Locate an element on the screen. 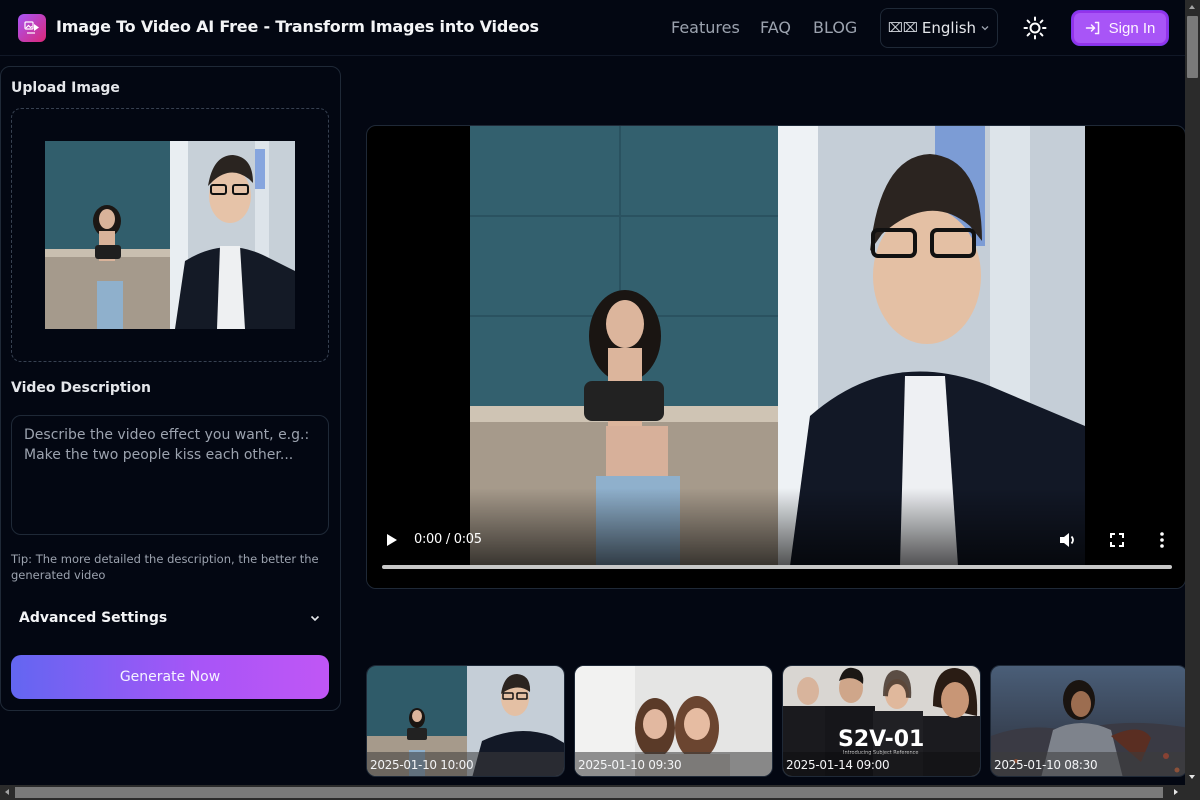 This screenshot has width=1200, height=800. horizontal-scrollbar-thumb is located at coordinates (589, 792).